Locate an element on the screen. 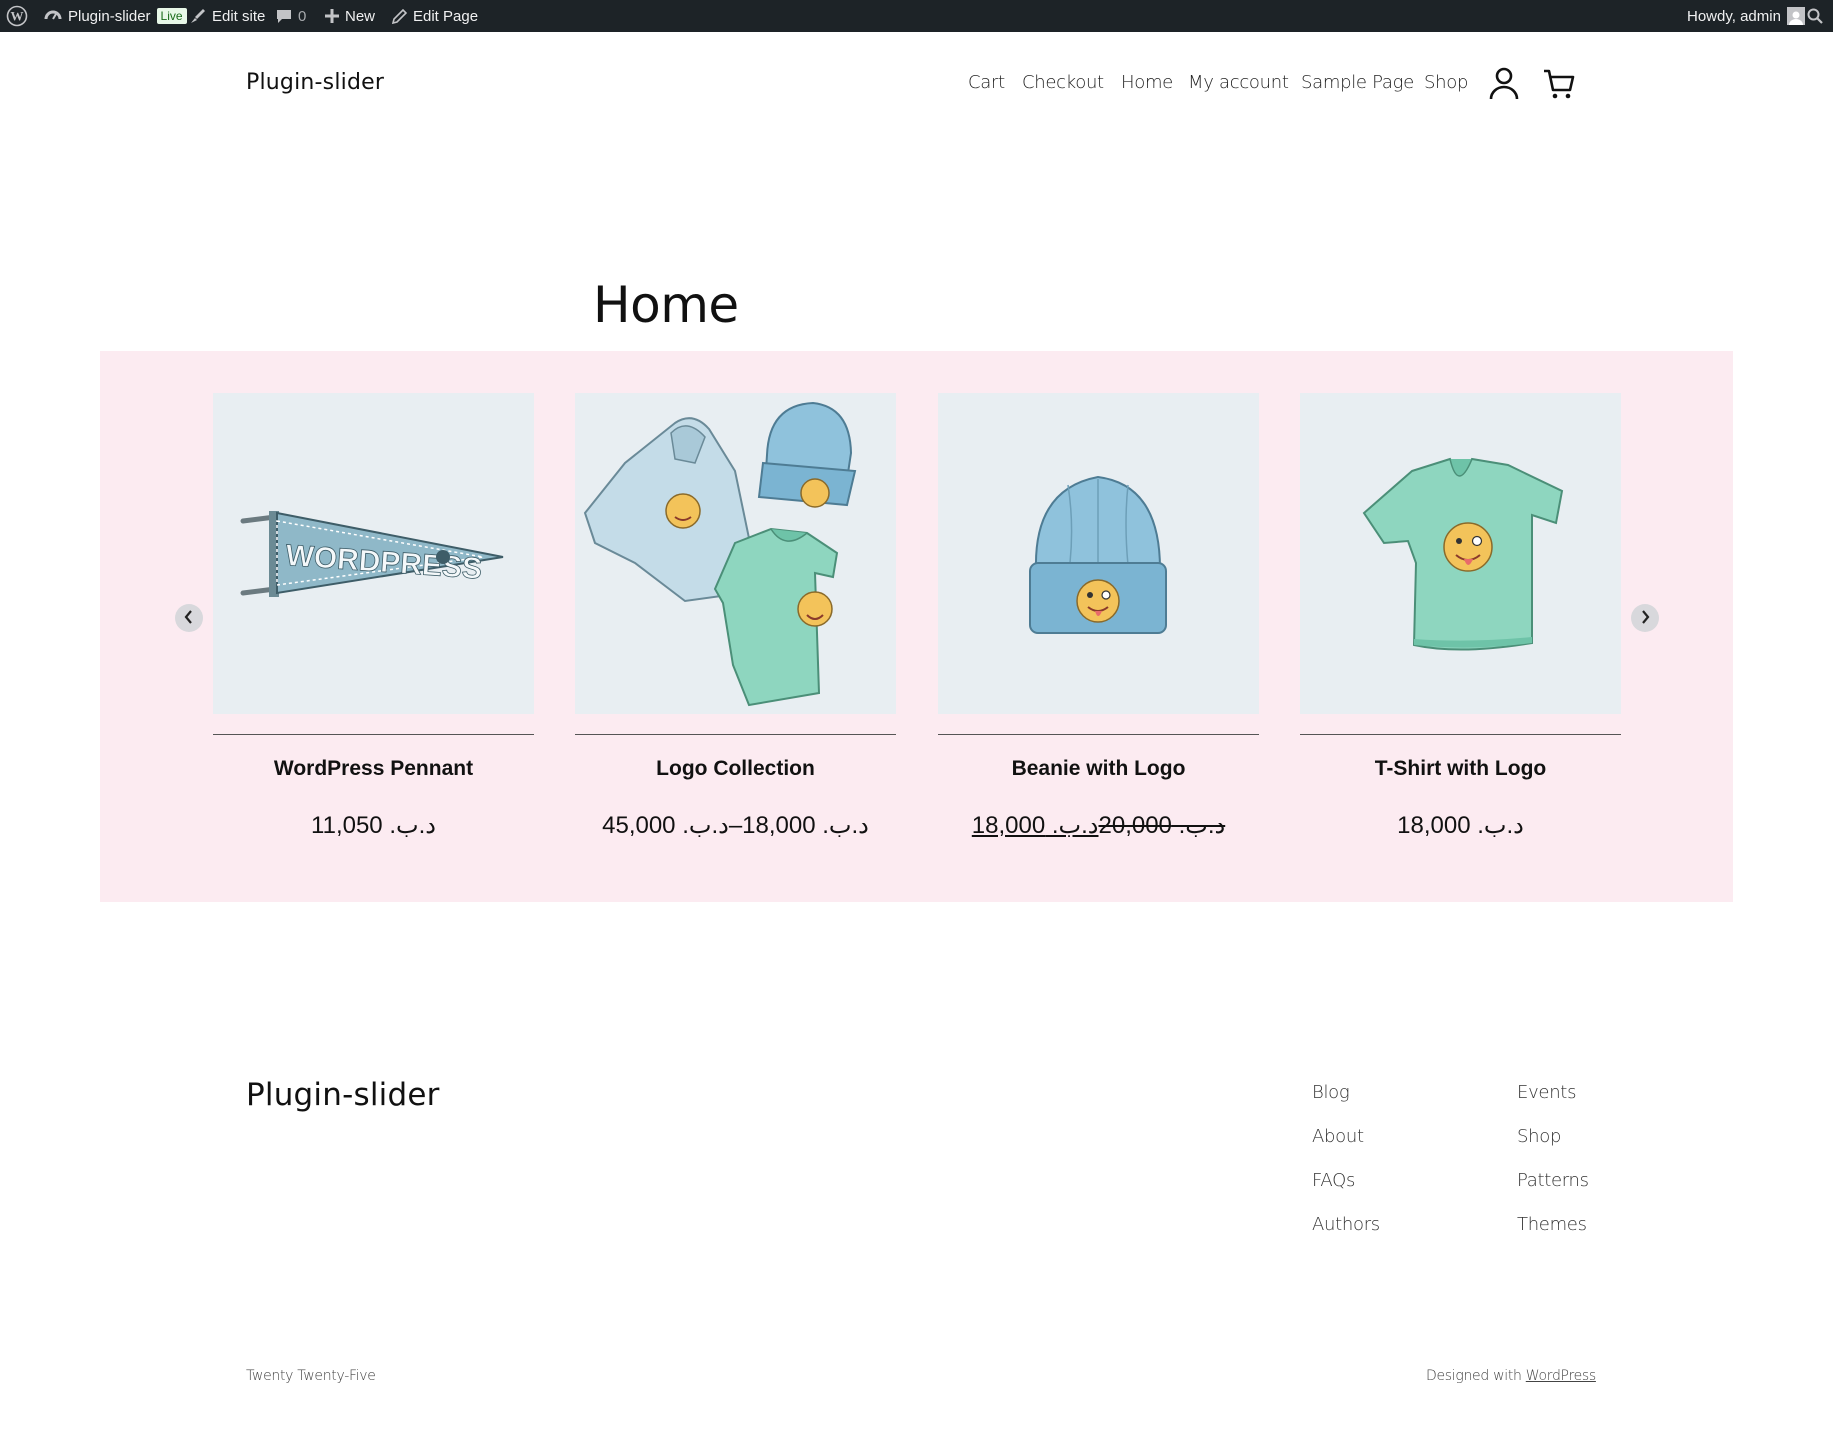 Image resolution: width=1833 pixels, height=1437 pixels. avatar is located at coordinates (1795, 16).